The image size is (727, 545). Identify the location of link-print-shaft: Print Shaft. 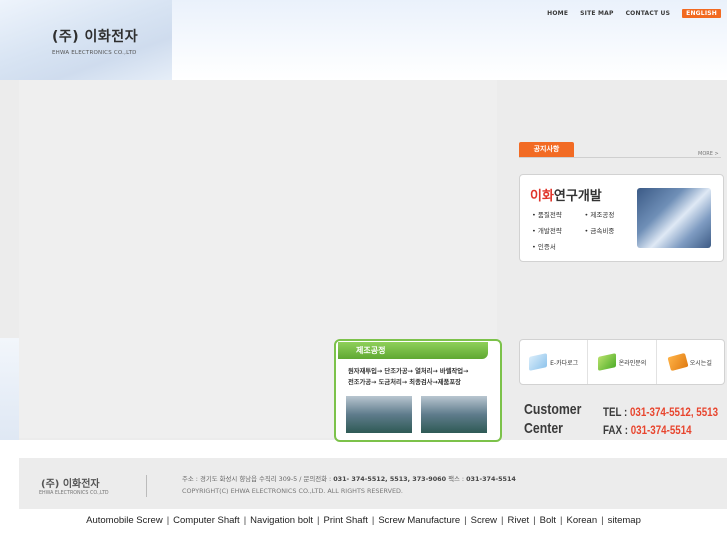
(346, 520).